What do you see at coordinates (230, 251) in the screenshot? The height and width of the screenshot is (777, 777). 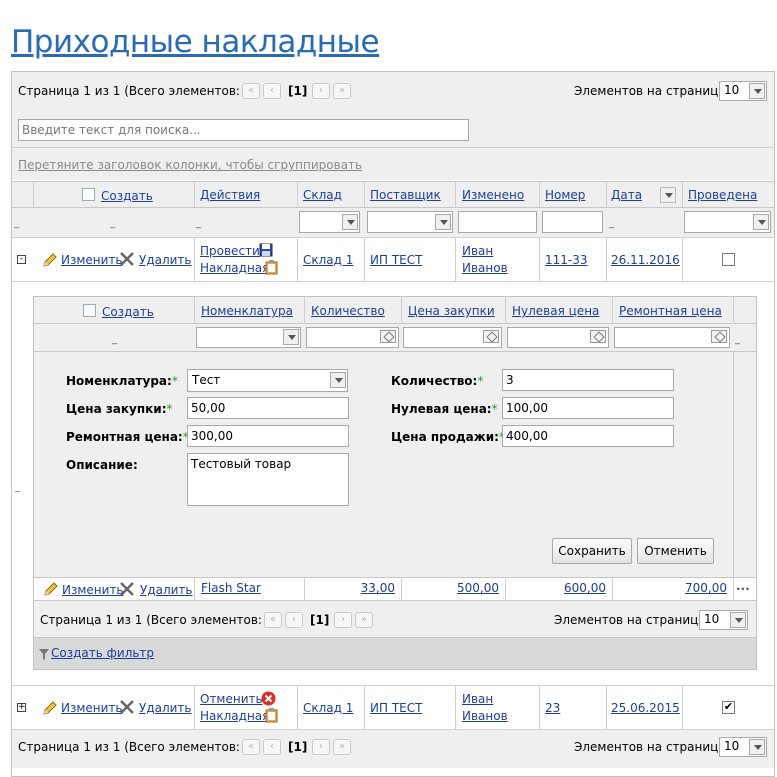 I see `post-link: Провести` at bounding box center [230, 251].